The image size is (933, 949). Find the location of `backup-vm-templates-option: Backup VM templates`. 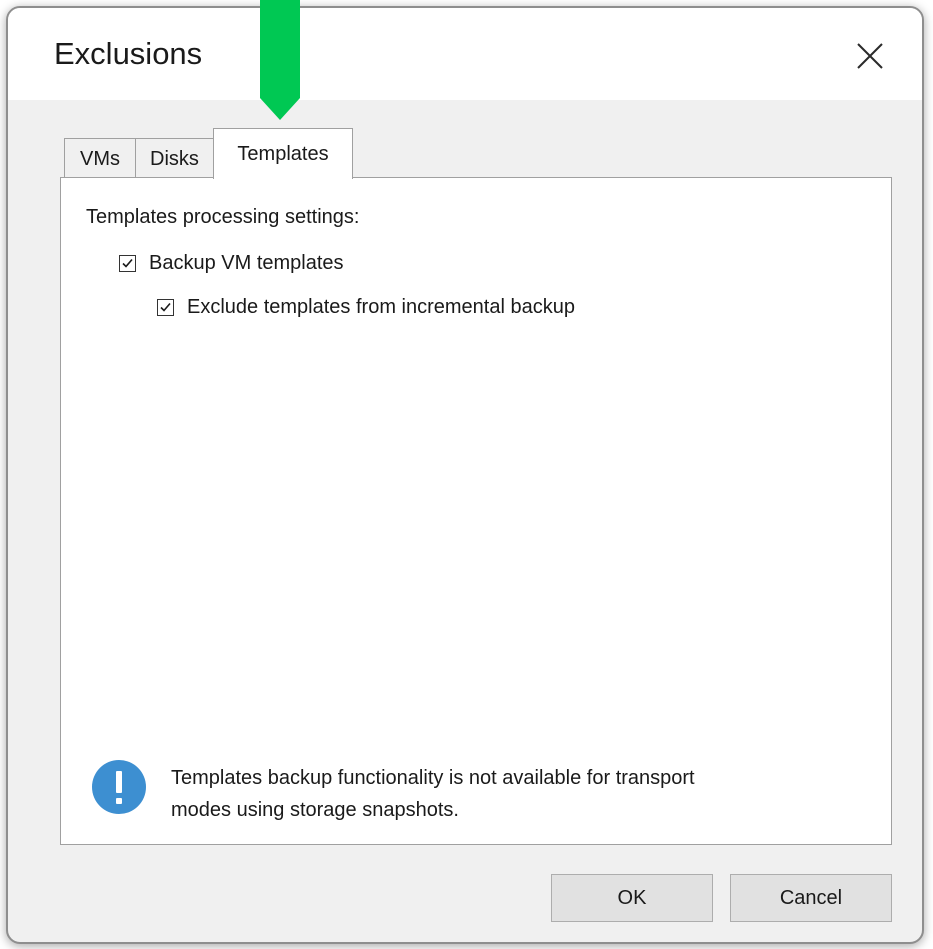

backup-vm-templates-option: Backup VM templates is located at coordinates (231, 263).